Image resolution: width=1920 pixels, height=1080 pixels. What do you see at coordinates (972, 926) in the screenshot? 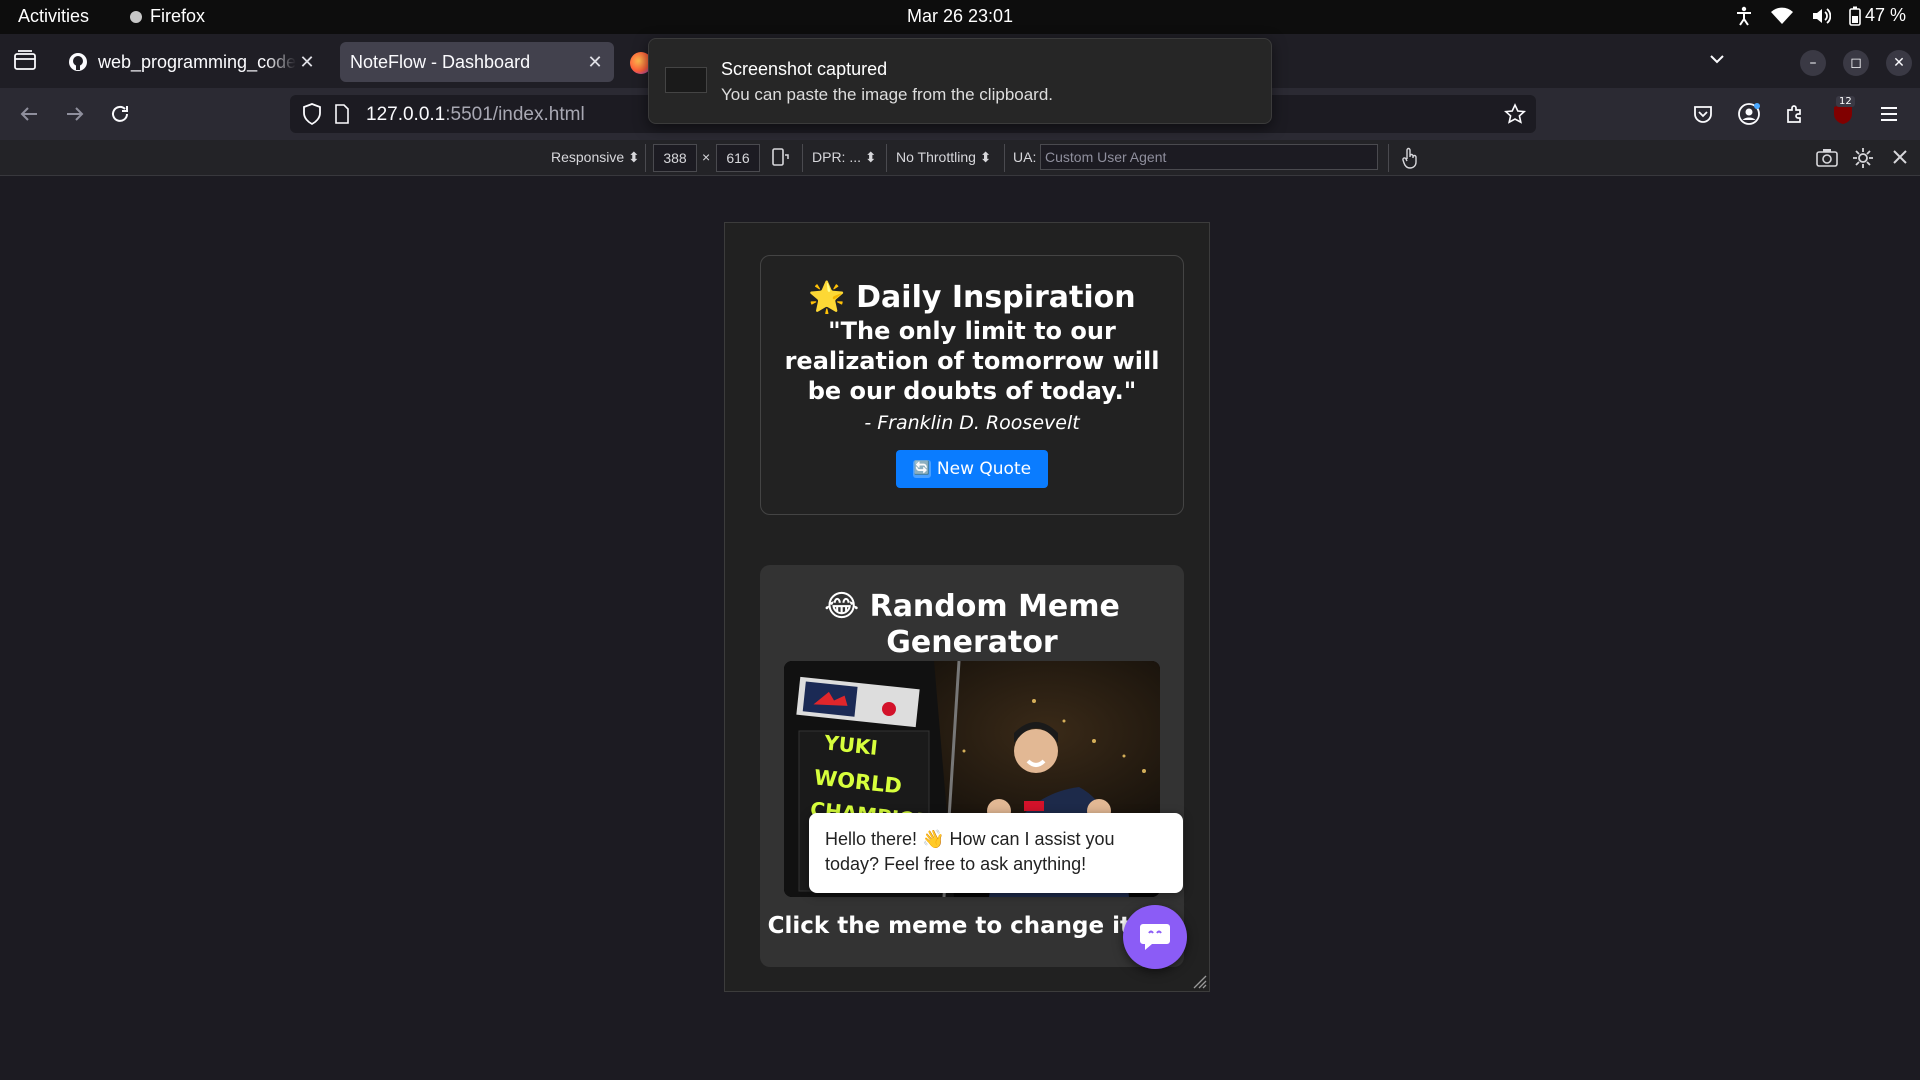
I see `meme-caption: Click the meme to change it! 😂` at bounding box center [972, 926].